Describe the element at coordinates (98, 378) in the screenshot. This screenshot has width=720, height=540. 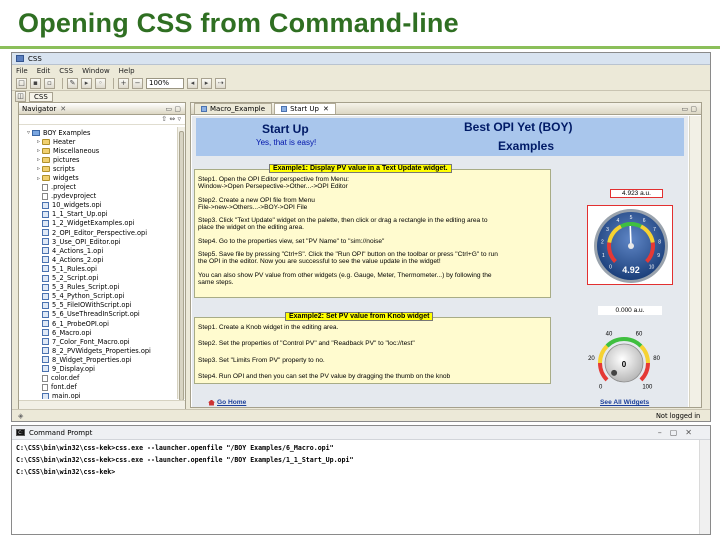
I see `tree-item: color.def` at that location.